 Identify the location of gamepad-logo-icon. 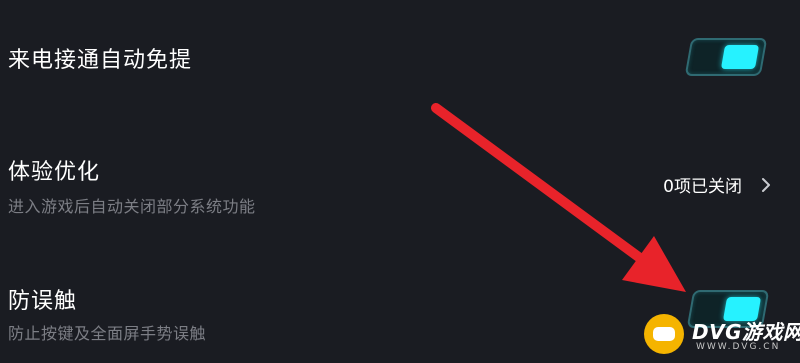
(664, 334).